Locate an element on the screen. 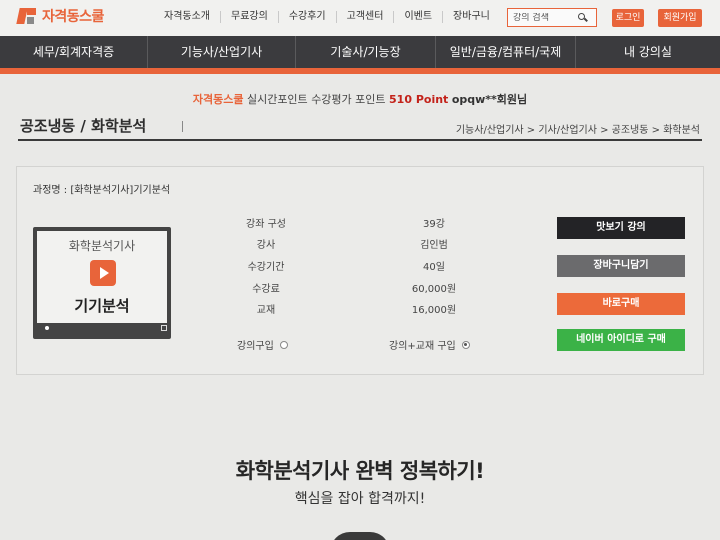 The height and width of the screenshot is (540, 720). nav-accent-line is located at coordinates (360, 71).